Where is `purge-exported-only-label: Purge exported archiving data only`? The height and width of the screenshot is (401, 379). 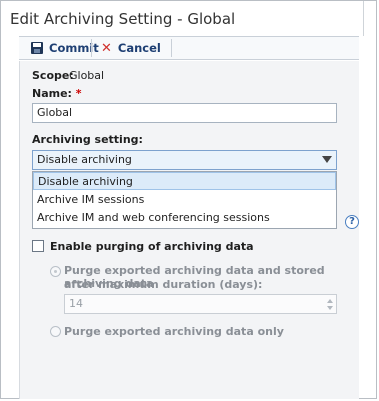
purge-exported-only-label: Purge exported archiving data only is located at coordinates (174, 331).